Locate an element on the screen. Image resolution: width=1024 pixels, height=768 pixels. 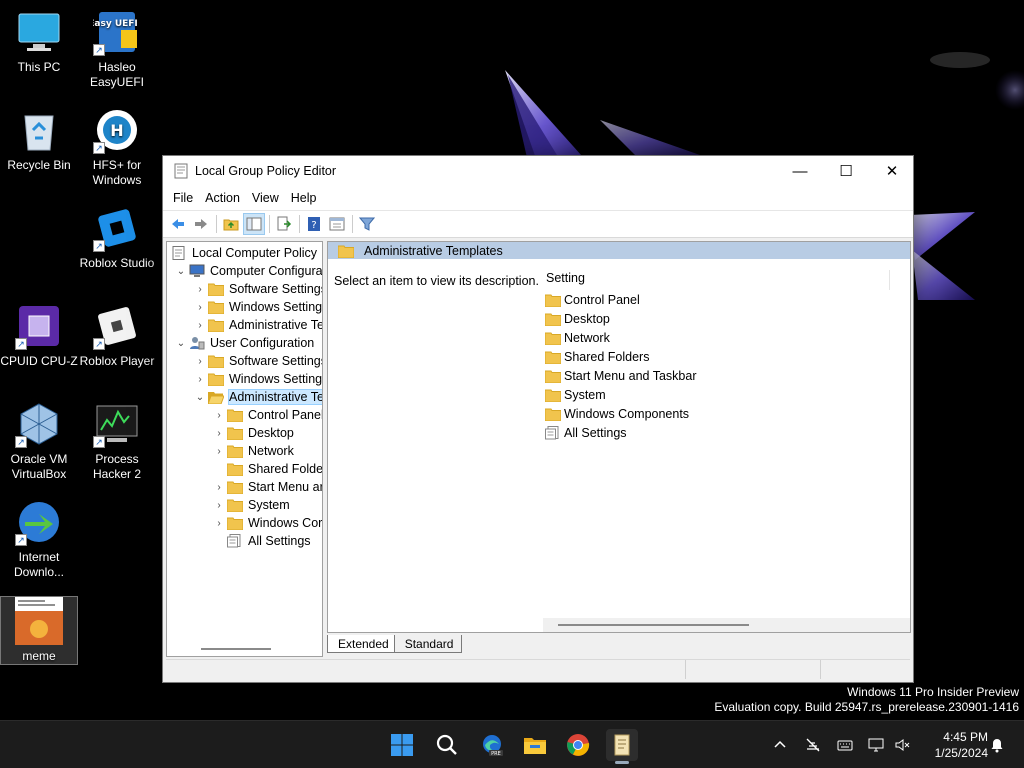
desktop-shortcut: ↗ Oracle VM VirtualBox is located at coordinates (39, 441).